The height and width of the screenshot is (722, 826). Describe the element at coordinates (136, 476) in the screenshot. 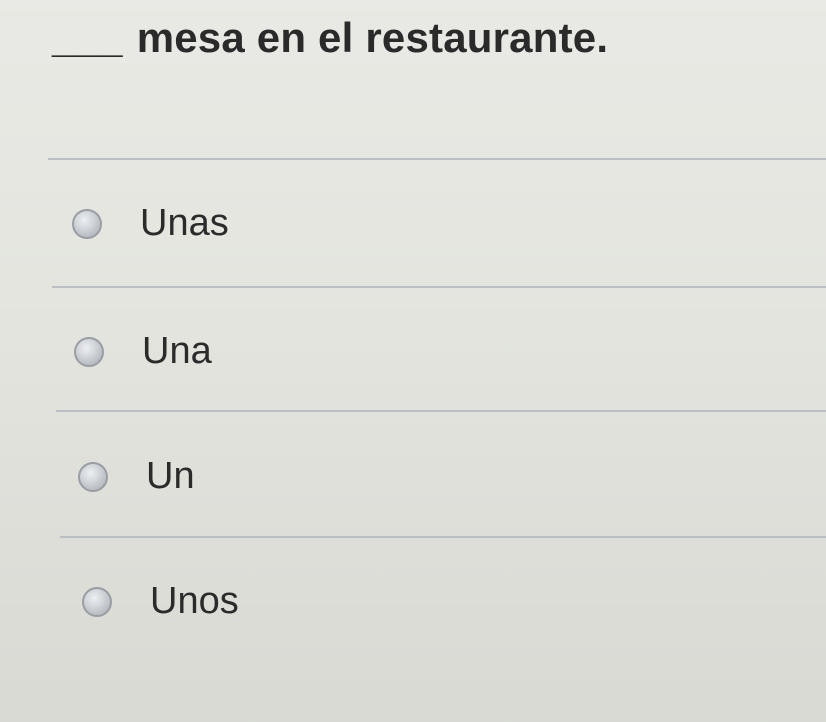

I see `option-un: Un` at that location.